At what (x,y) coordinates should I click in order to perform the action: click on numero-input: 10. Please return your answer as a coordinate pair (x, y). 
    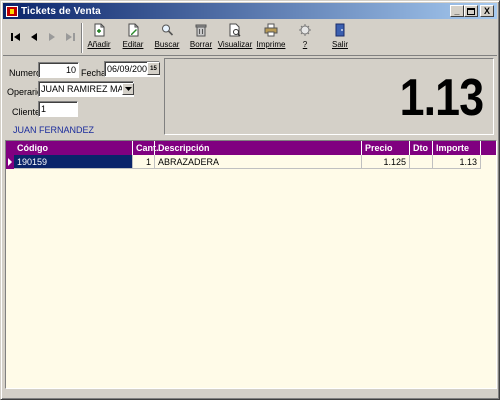
    Looking at the image, I should click on (58, 70).